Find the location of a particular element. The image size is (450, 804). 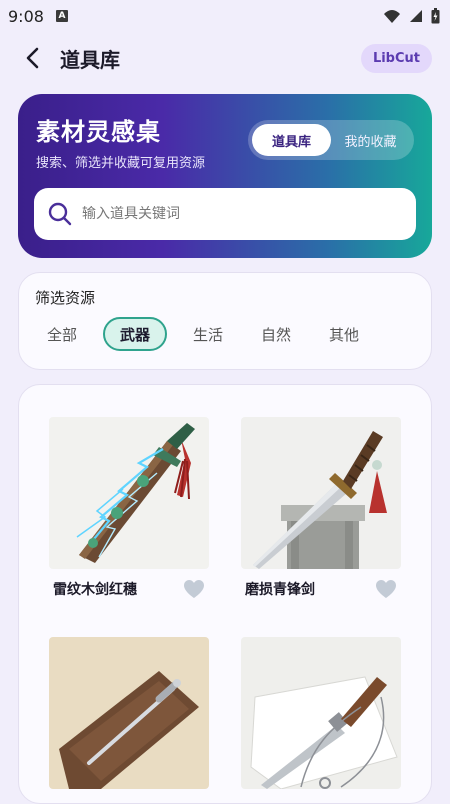

filter-title: 筛选资源 is located at coordinates (65, 298).